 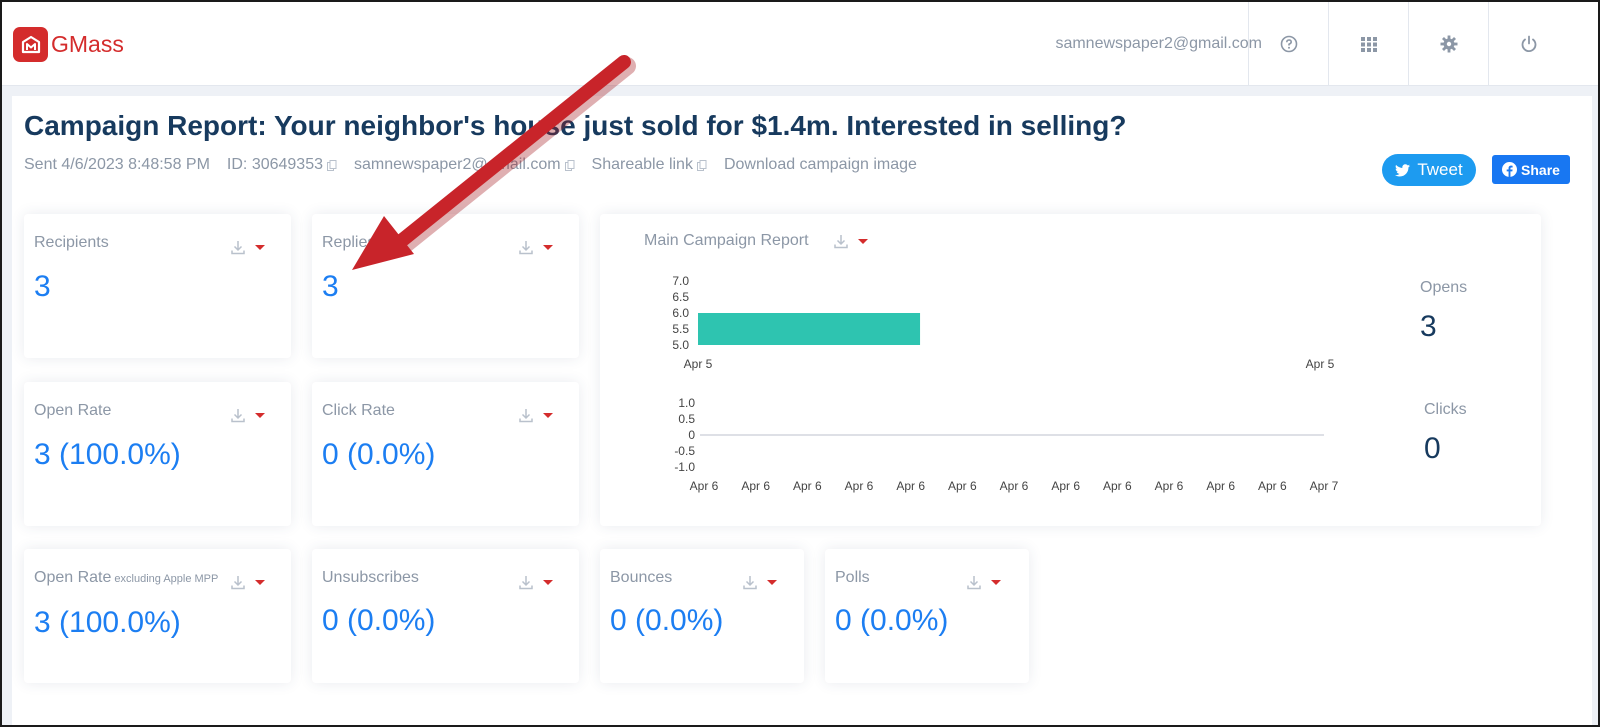 What do you see at coordinates (274, 164) in the screenshot?
I see `campaign-id-text: ID: 30649353` at bounding box center [274, 164].